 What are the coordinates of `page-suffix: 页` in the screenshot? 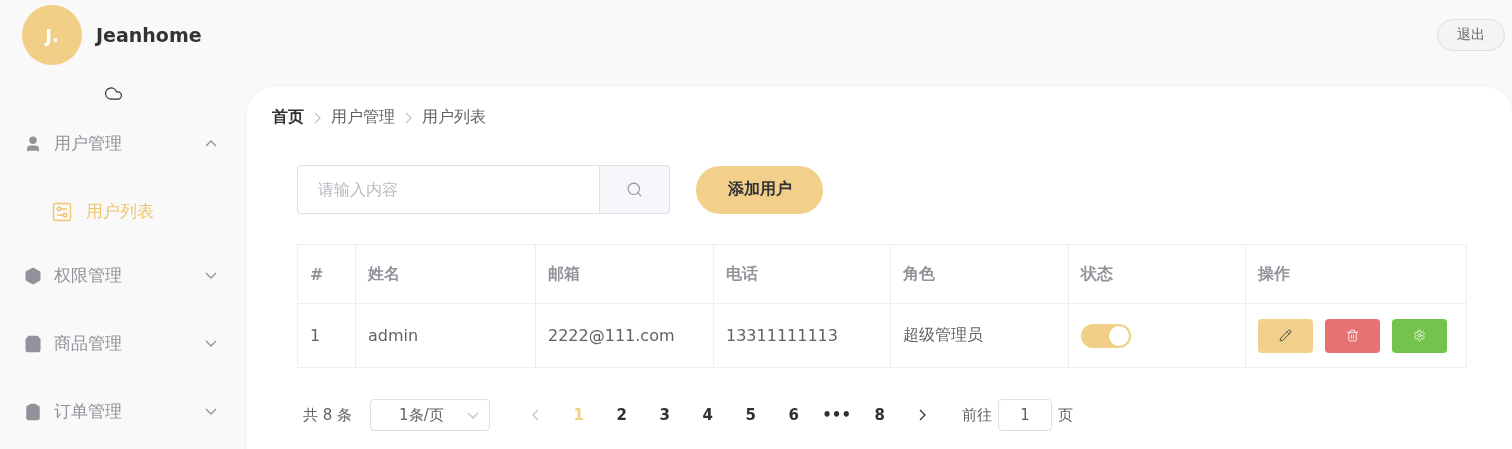 It's located at (1066, 415).